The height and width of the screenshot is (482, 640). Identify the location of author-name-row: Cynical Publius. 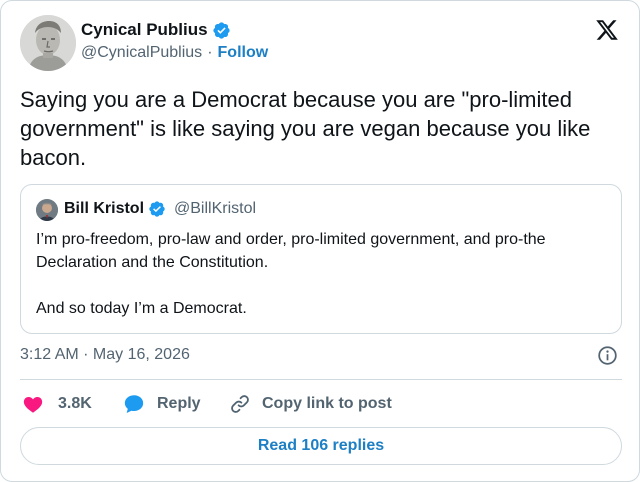
(156, 30).